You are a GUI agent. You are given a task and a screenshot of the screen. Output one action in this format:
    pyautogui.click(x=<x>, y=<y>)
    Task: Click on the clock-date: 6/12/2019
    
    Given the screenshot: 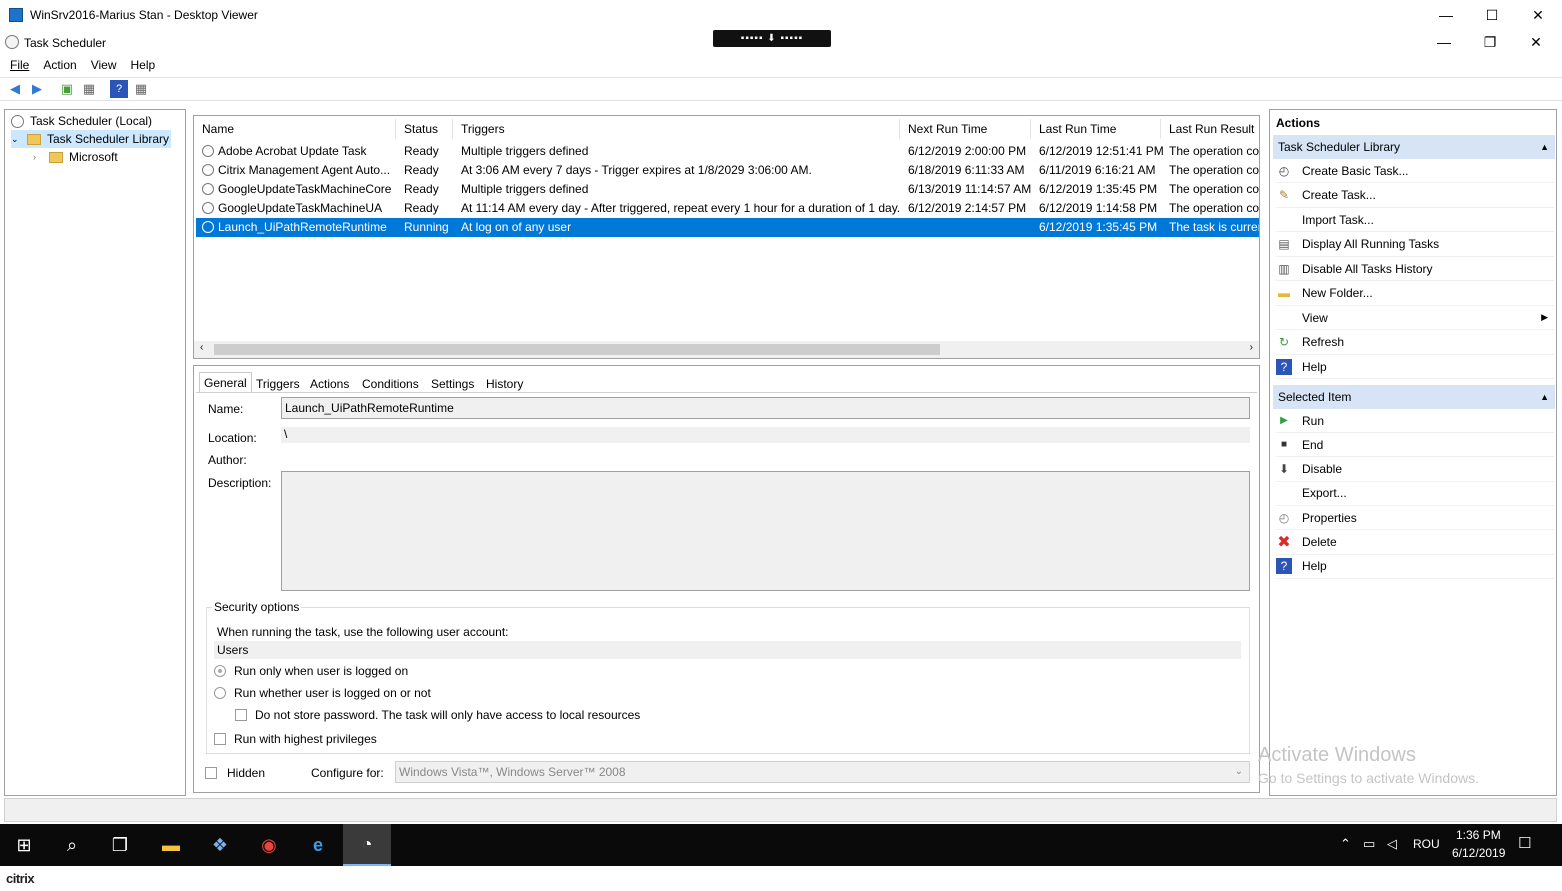 What is the action you would take?
    pyautogui.click(x=1478, y=853)
    